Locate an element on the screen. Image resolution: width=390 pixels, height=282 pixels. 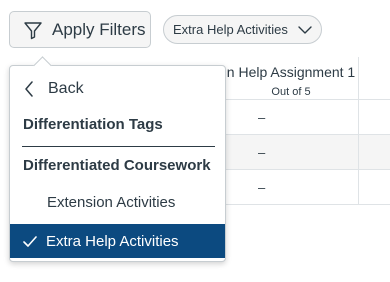
apply-filters-button: Apply Filters is located at coordinates (80, 29).